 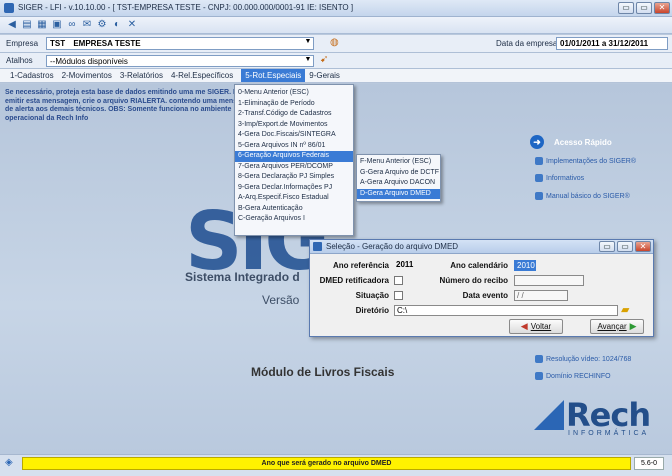 What do you see at coordinates (294, 156) in the screenshot?
I see `menu-item-arquivos-federais: 6-Geração Arquivos Federais` at bounding box center [294, 156].